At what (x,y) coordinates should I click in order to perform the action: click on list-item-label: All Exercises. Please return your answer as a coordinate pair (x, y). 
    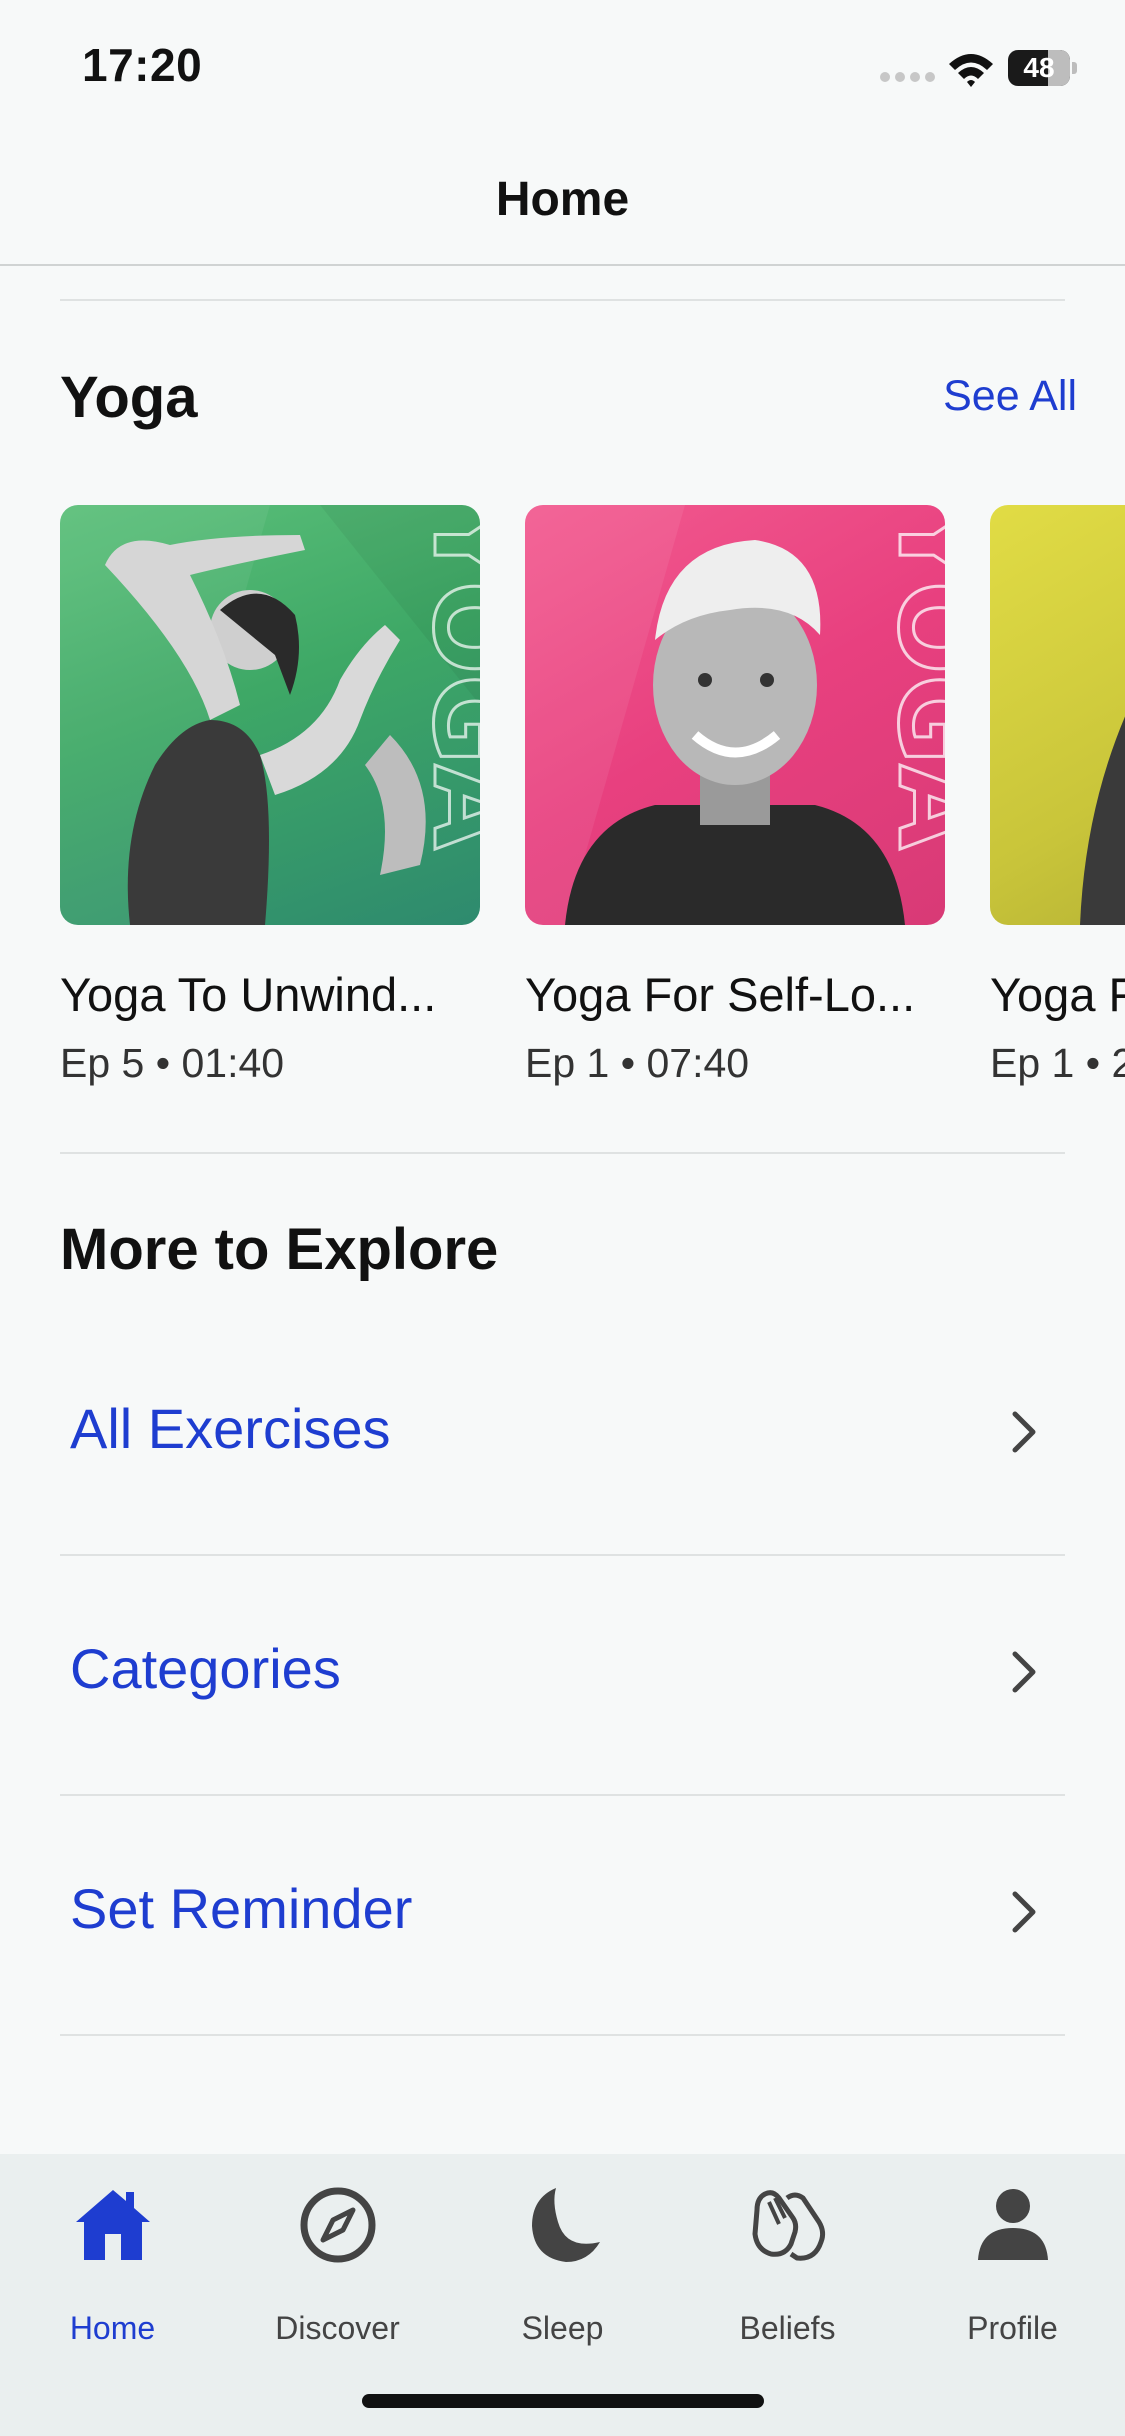
    Looking at the image, I should click on (230, 1428).